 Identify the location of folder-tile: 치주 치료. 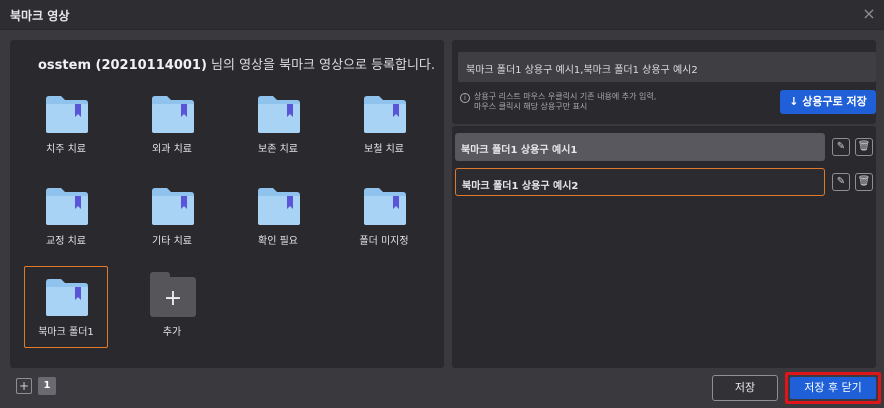
(66, 124).